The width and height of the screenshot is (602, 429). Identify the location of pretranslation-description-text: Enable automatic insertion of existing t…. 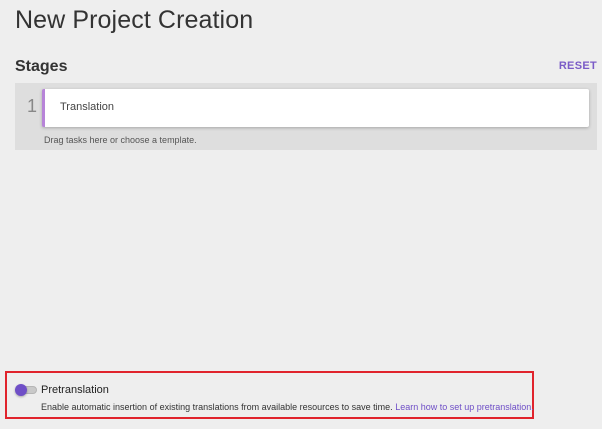
(217, 407).